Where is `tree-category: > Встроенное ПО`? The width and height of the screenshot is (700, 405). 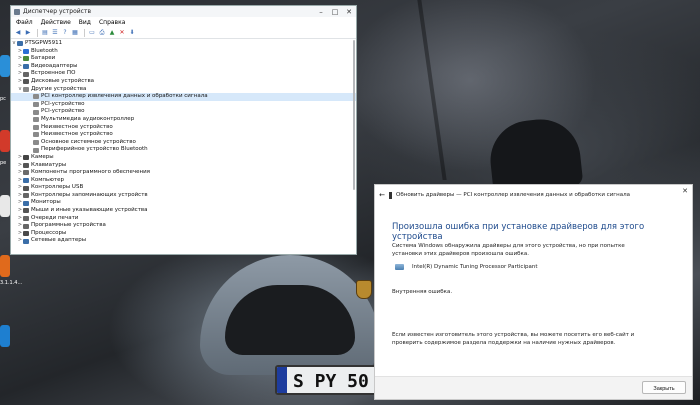 tree-category: > Встроенное ПО is located at coordinates (183, 74).